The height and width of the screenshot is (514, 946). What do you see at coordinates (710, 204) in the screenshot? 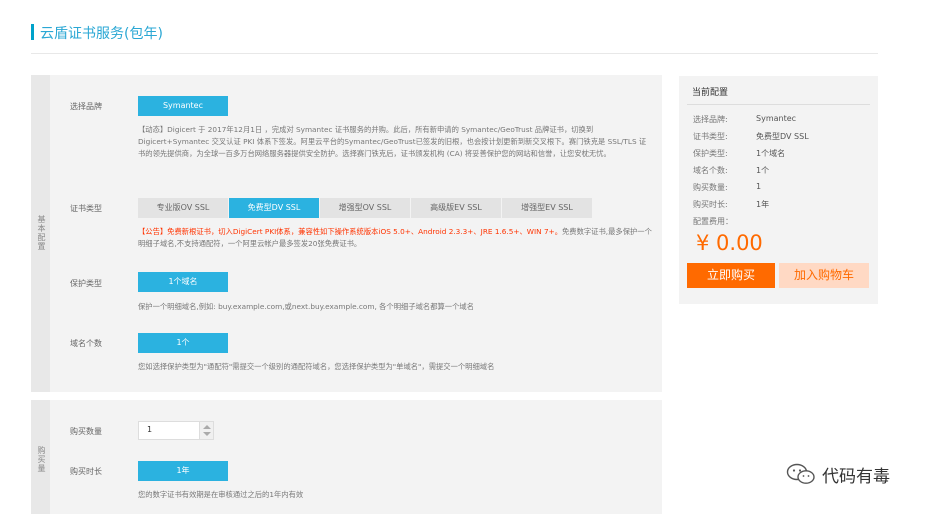
I see `summary-key-duration: 购买时长:` at bounding box center [710, 204].